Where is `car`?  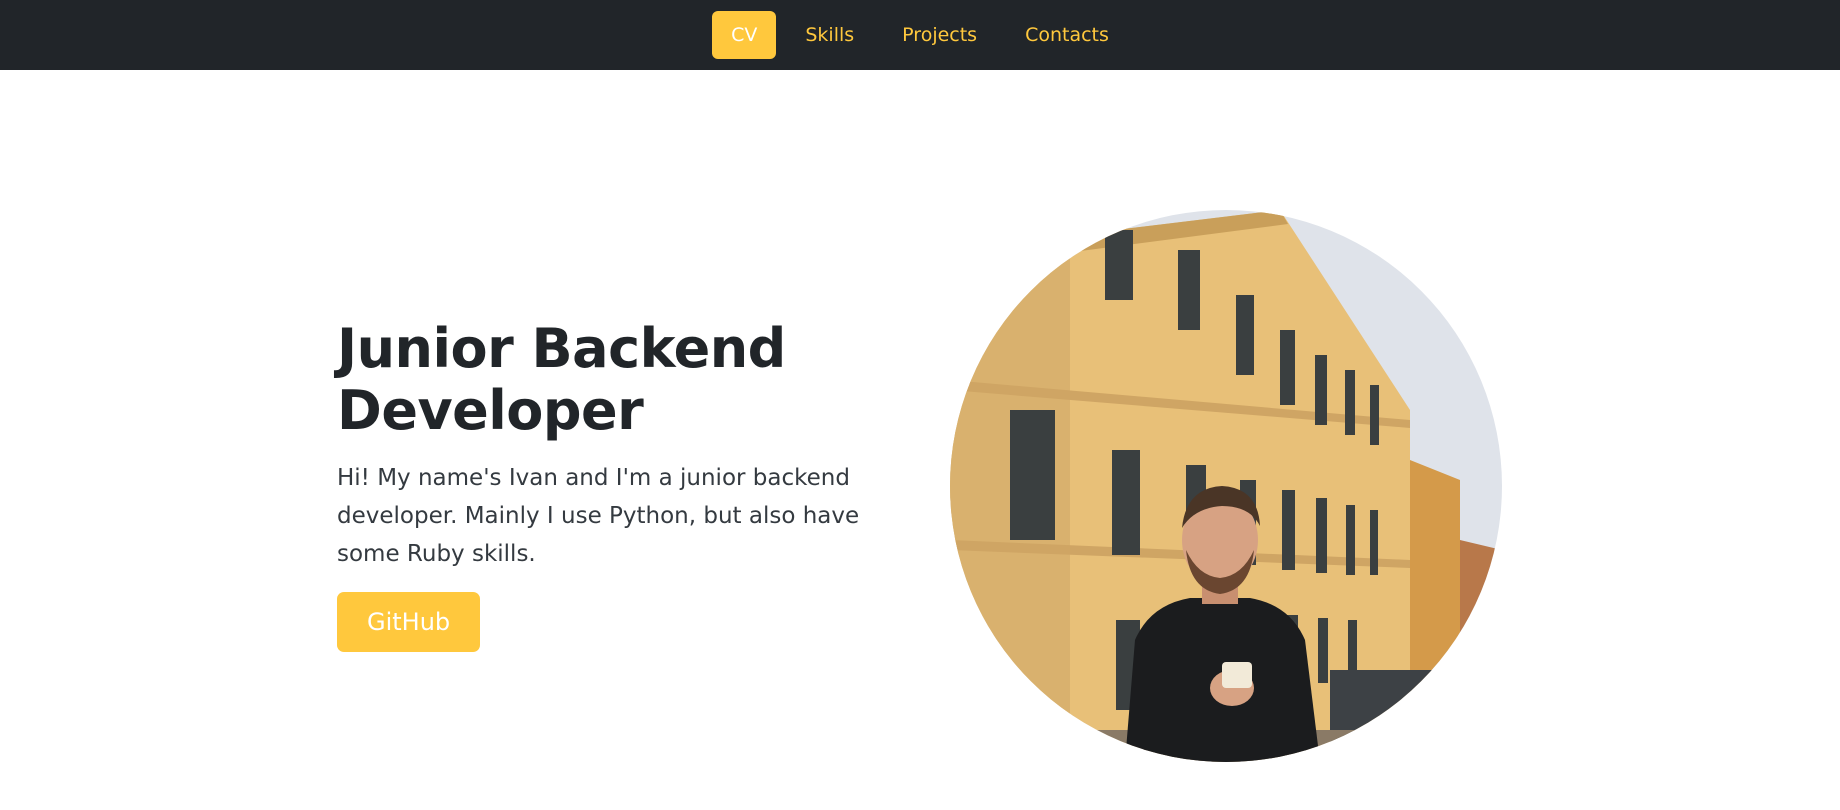 car is located at coordinates (1416, 716).